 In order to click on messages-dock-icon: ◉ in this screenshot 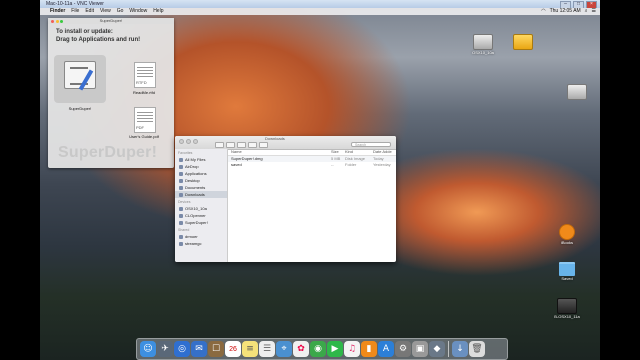, I will do `click(318, 349)`.